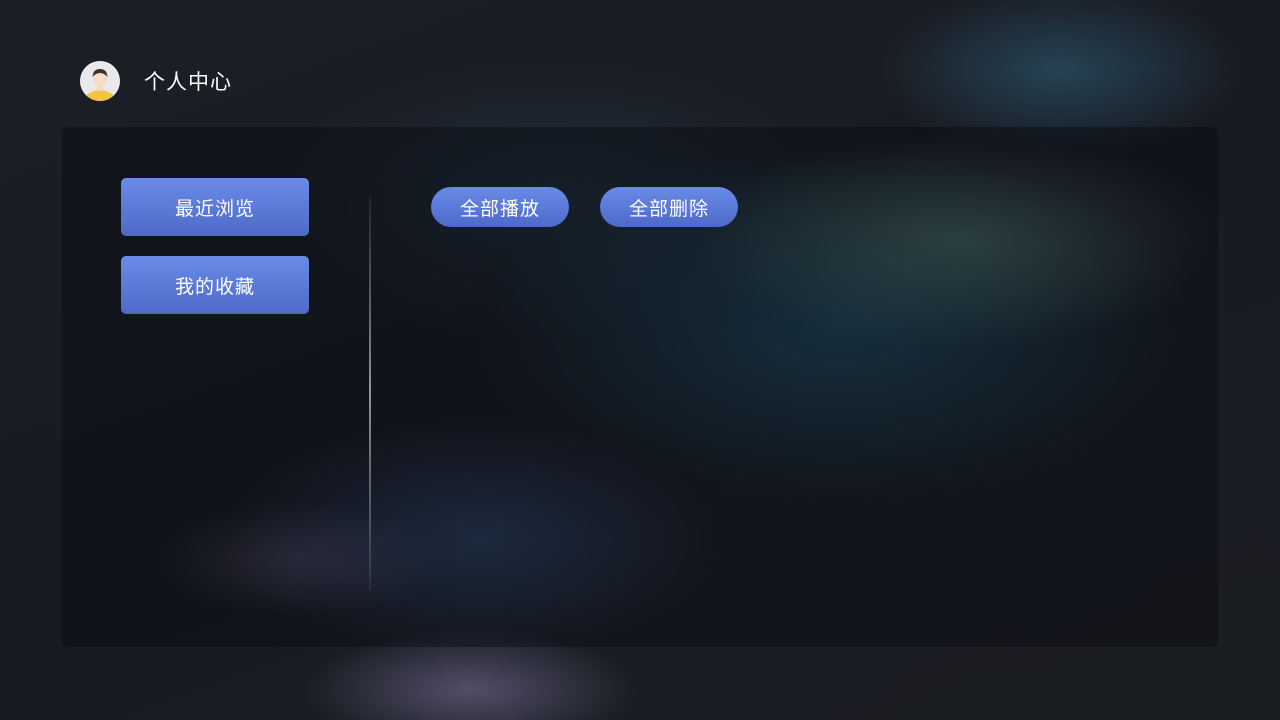  Describe the element at coordinates (500, 207) in the screenshot. I see `play-all-button: 全部播放` at that location.